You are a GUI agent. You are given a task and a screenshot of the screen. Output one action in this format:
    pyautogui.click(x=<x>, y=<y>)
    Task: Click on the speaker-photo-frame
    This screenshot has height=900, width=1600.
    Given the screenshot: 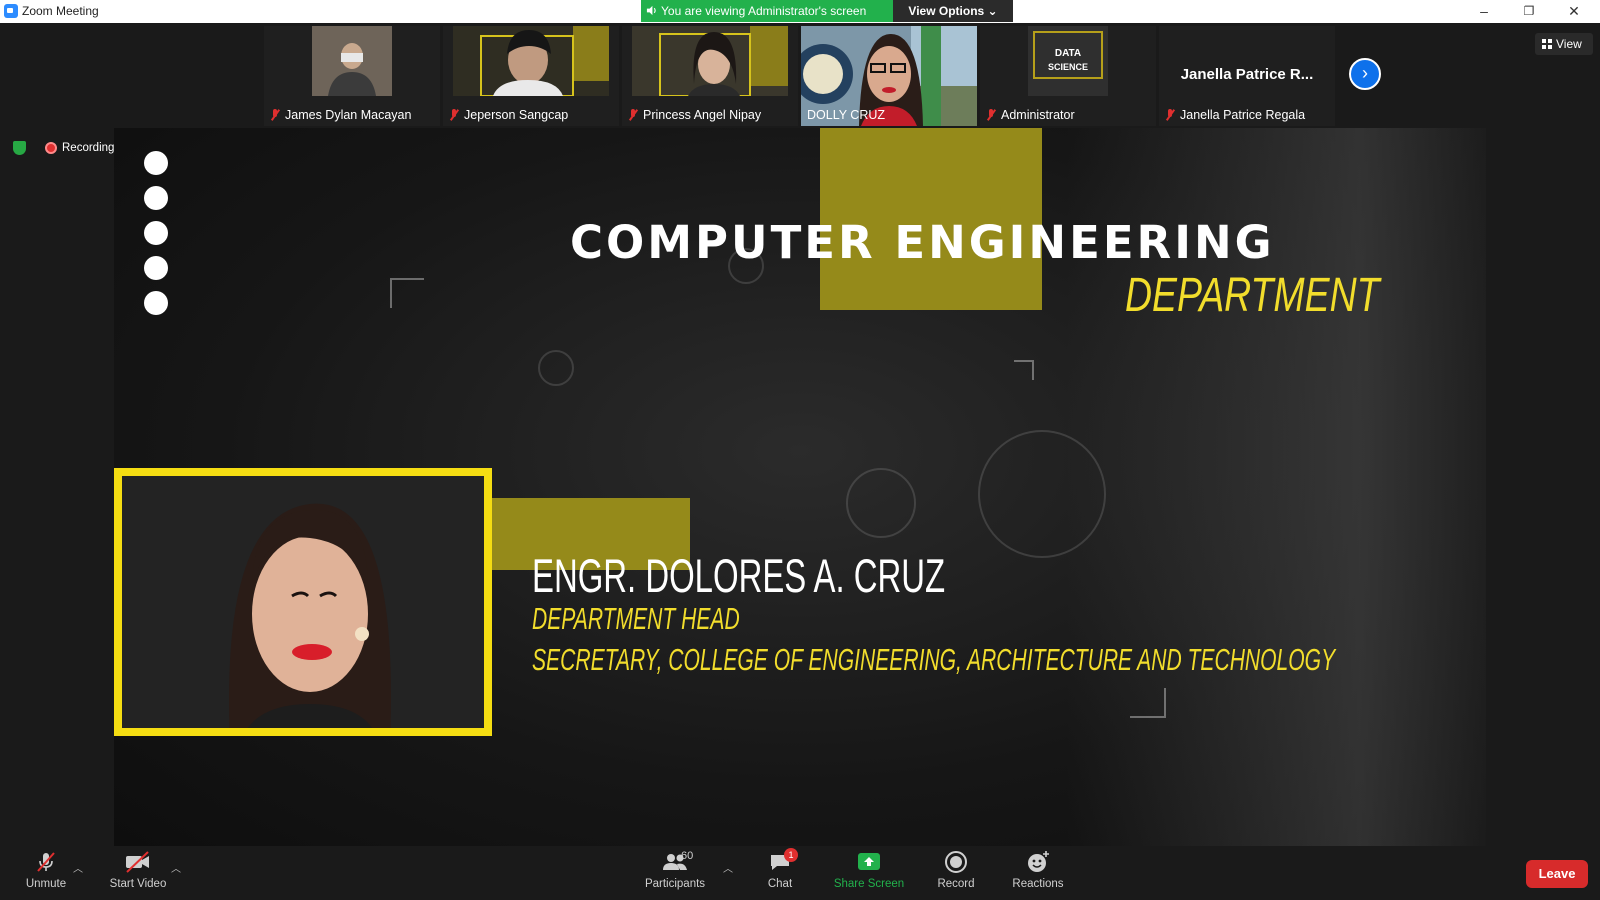 What is the action you would take?
    pyautogui.click(x=303, y=602)
    